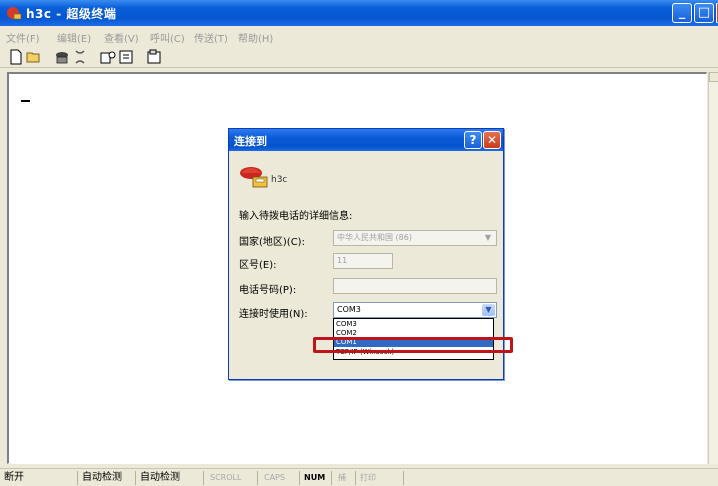  I want to click on status-print: 打印, so click(381, 478).